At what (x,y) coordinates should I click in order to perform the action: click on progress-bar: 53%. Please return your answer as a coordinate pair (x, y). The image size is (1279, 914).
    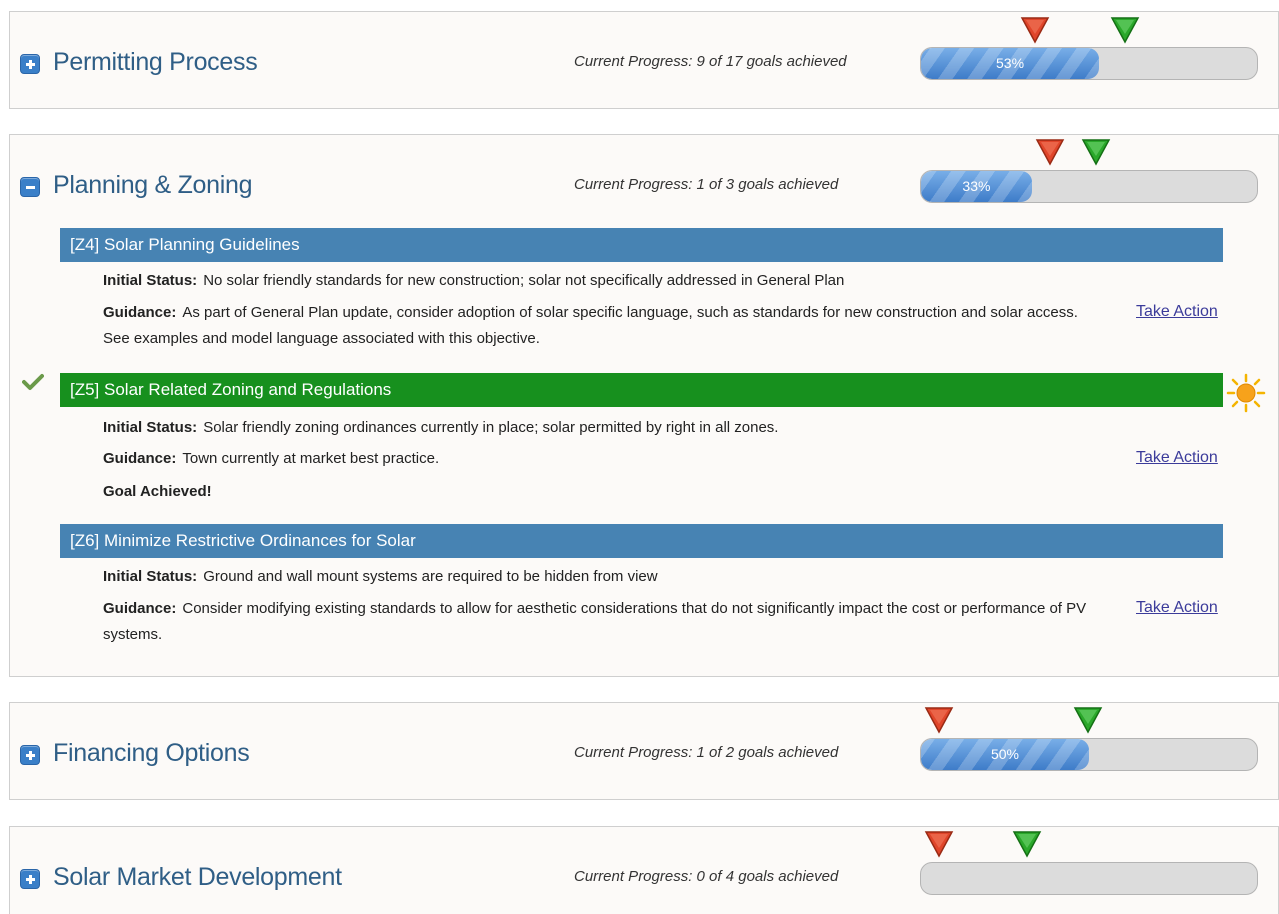
    Looking at the image, I should click on (1089, 63).